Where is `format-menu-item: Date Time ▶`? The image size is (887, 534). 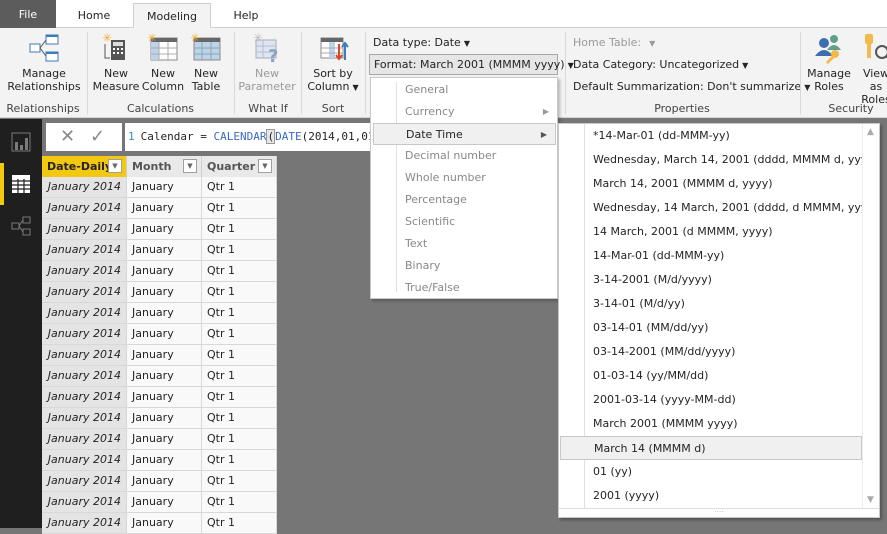
format-menu-item: Date Time ▶ is located at coordinates (464, 134).